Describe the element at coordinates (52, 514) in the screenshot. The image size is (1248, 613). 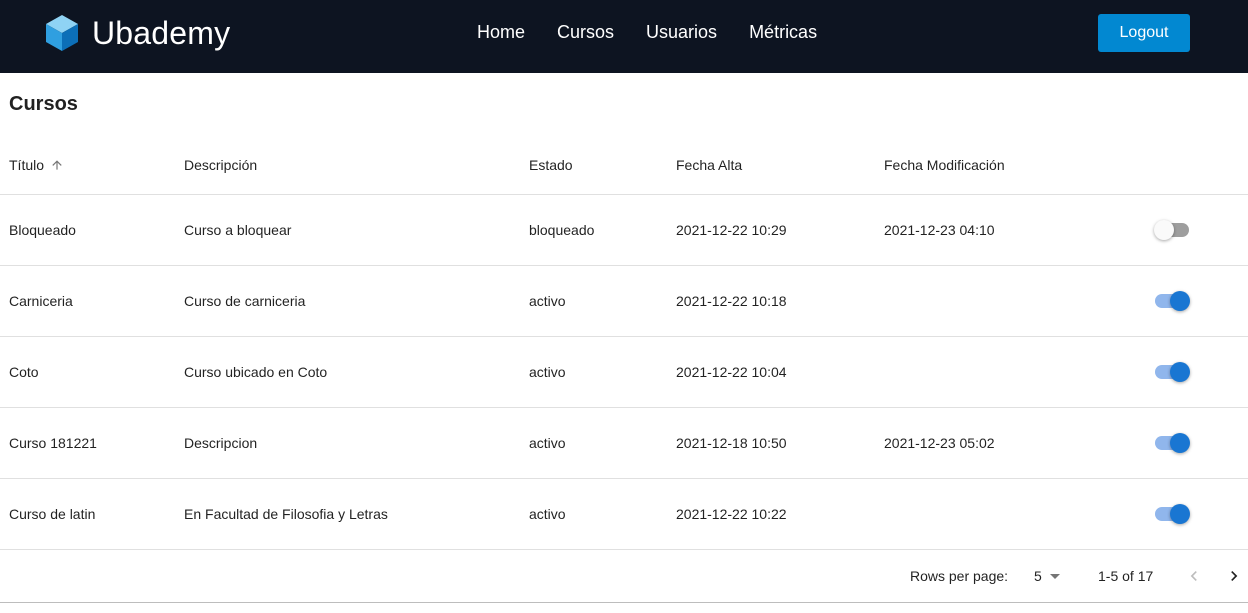
I see `cell-titulo: Curso de latin` at that location.